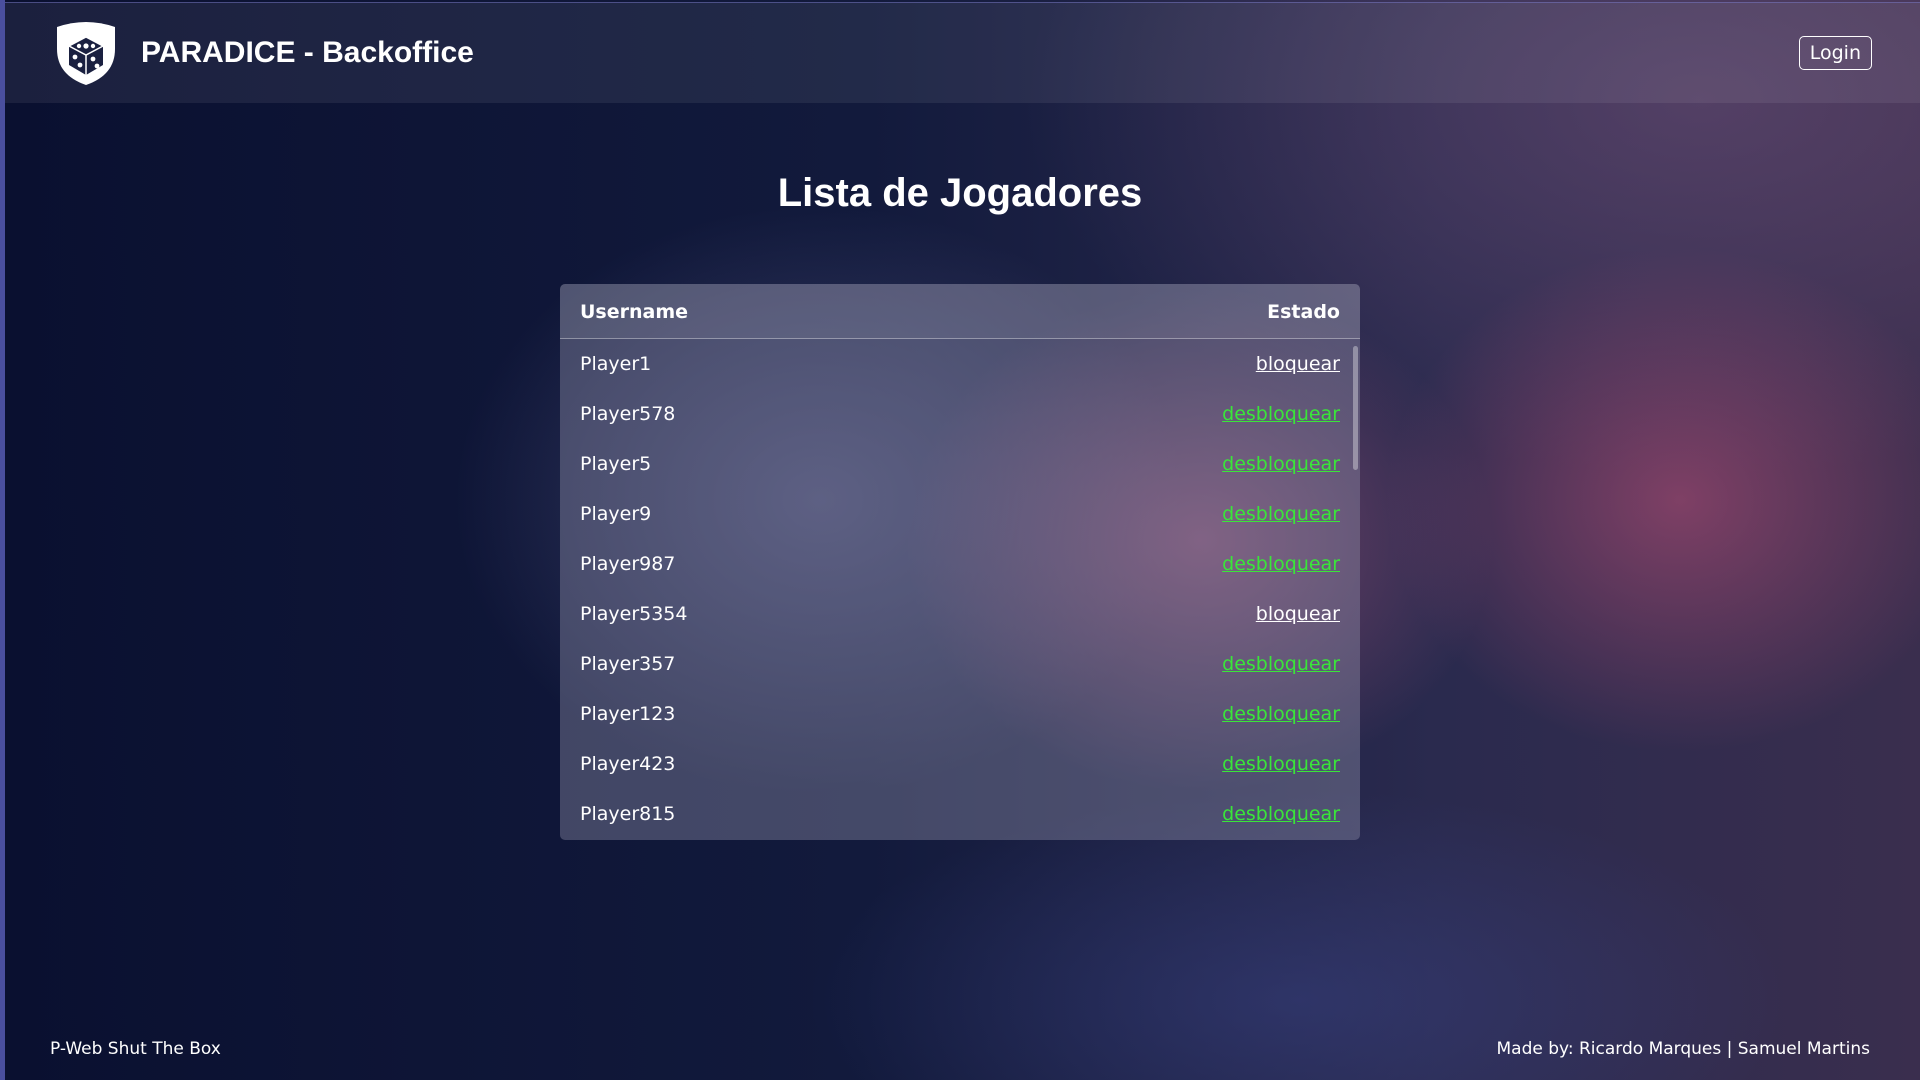 The image size is (1920, 1080). Describe the element at coordinates (628, 664) in the screenshot. I see `username-cell: Player357` at that location.